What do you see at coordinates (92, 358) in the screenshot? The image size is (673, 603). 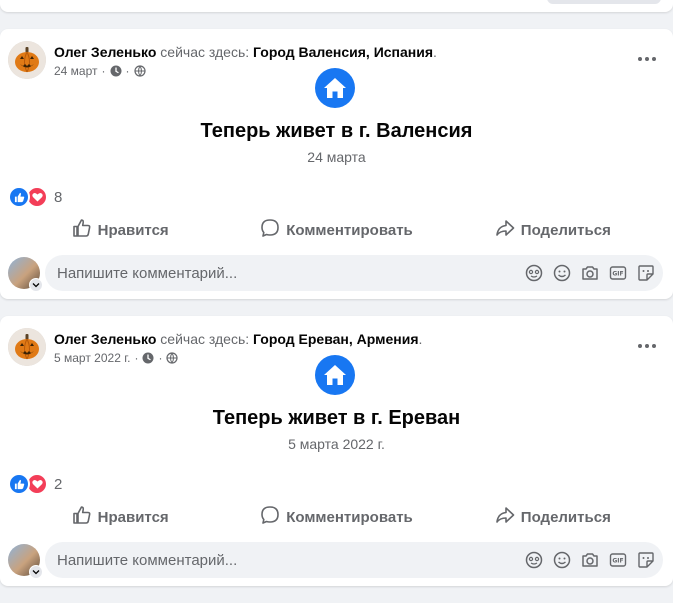 I see `post-date: 5 март 2022 г.` at bounding box center [92, 358].